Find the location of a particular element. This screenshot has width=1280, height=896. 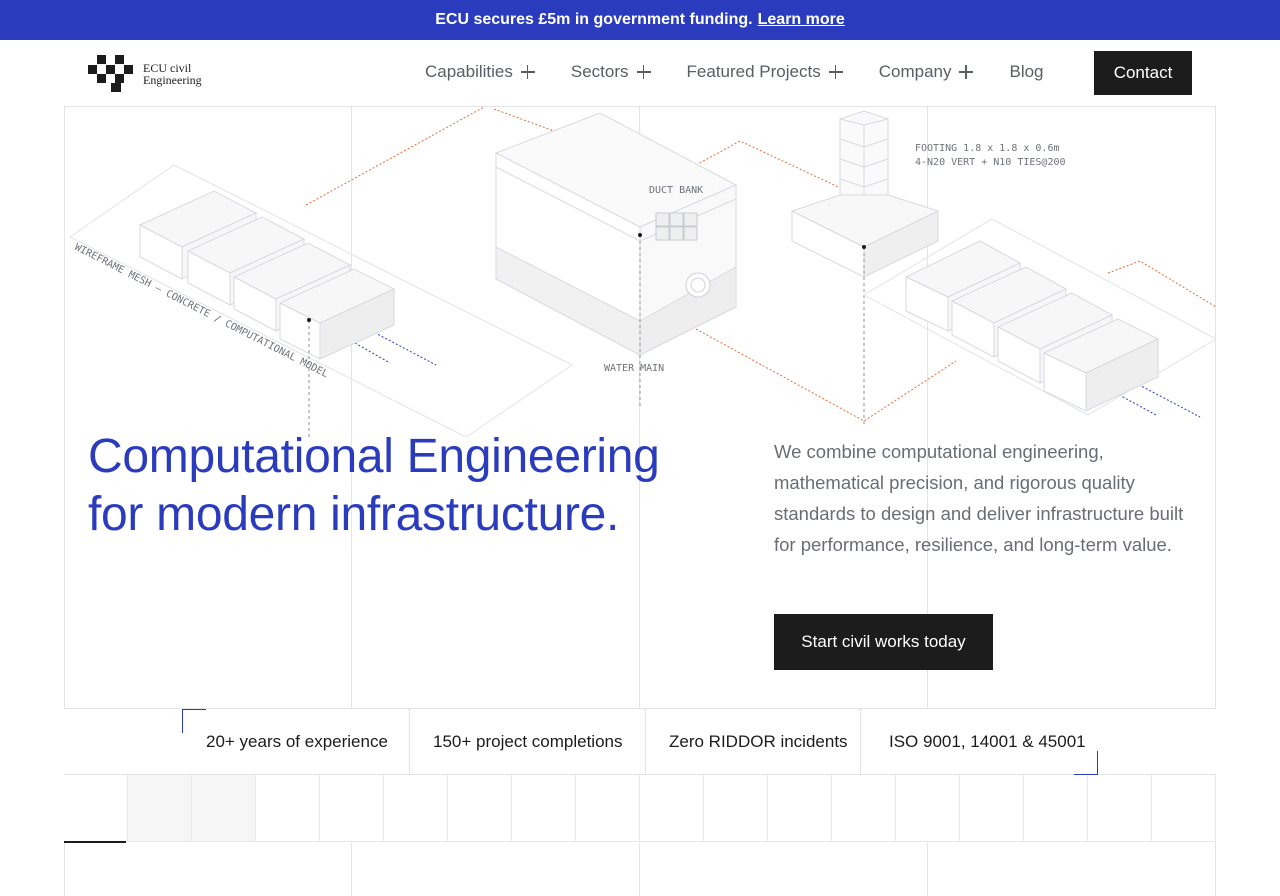

nav-item-label: Blog is located at coordinates (1026, 71).